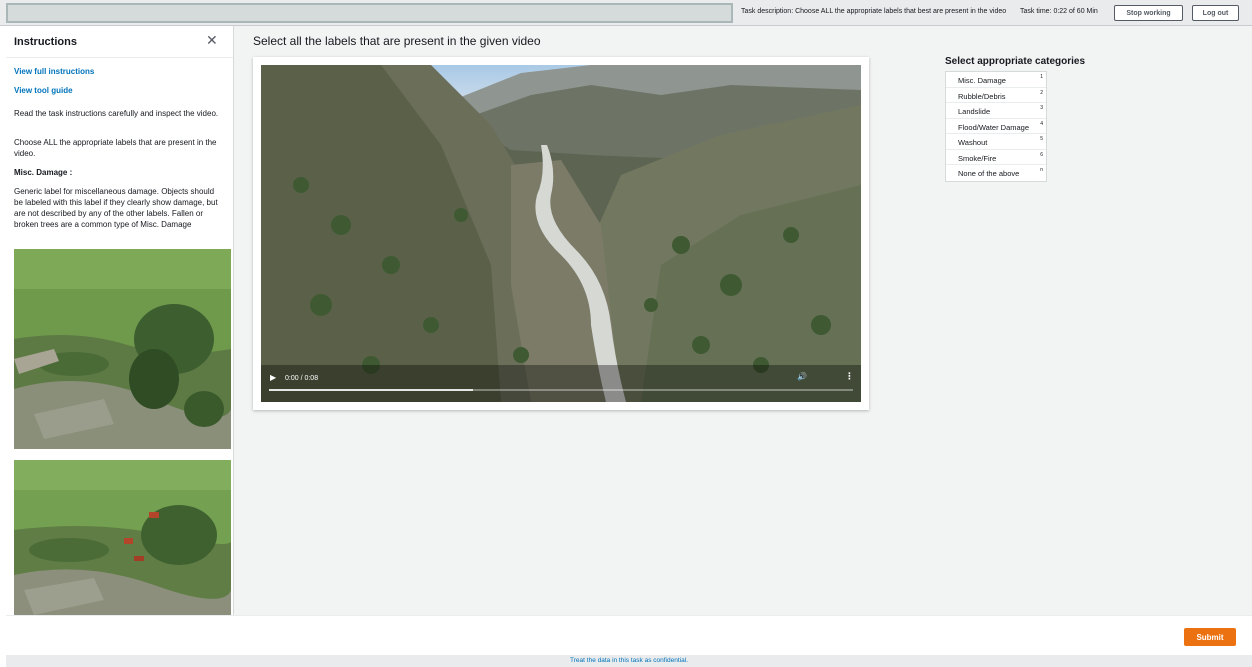 The image size is (1252, 667). I want to click on instructions-header: Instructions ✕, so click(119, 42).